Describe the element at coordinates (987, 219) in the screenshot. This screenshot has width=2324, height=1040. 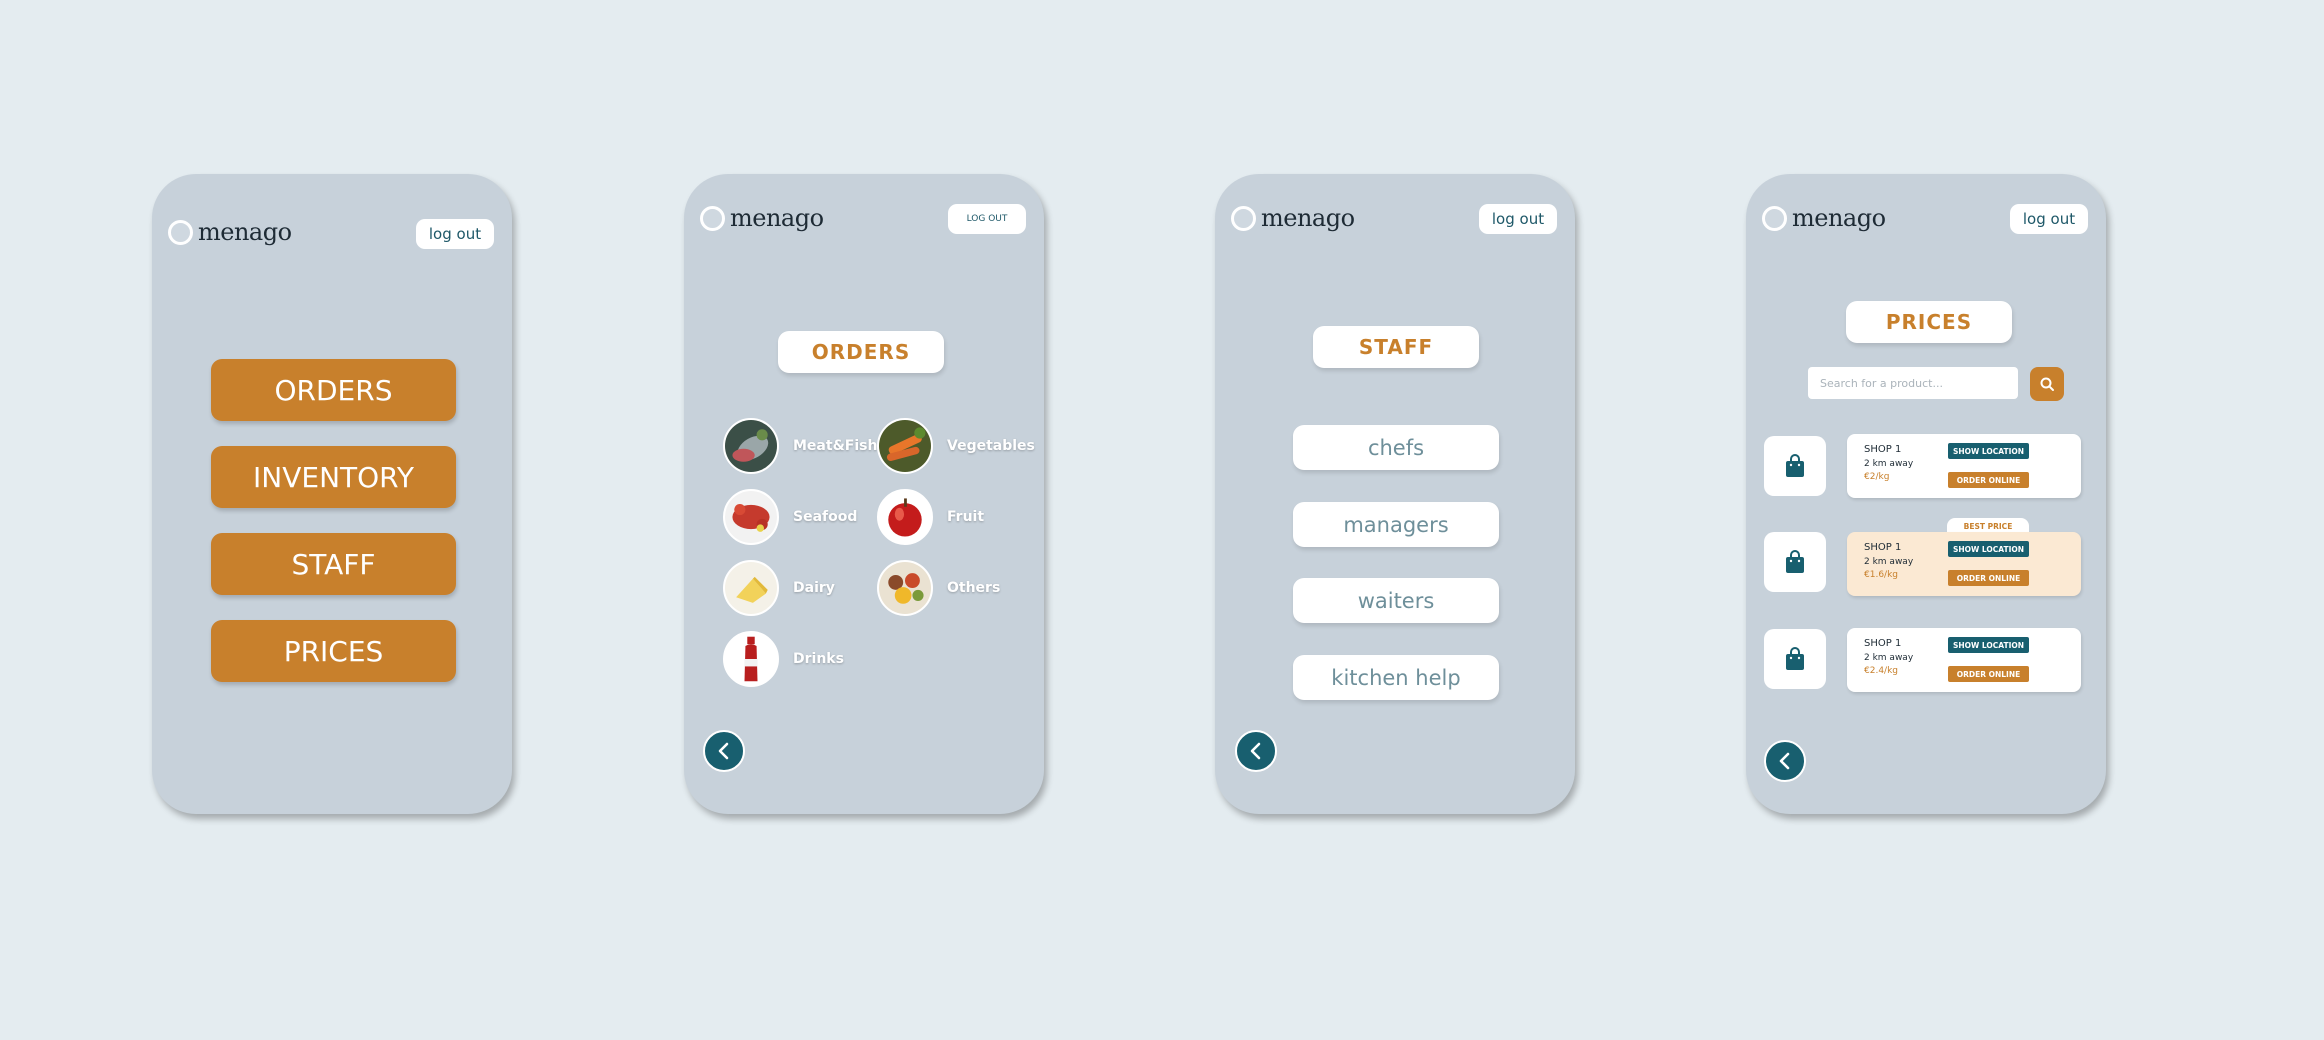
I see `logout-button: LOG OUT` at that location.